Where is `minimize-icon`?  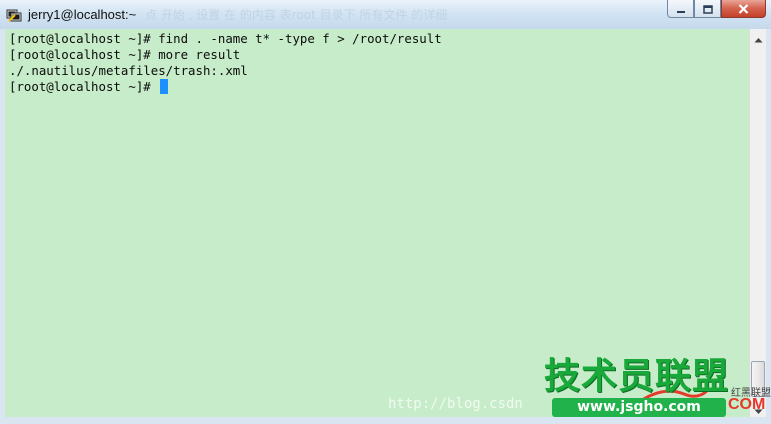
minimize-icon is located at coordinates (681, 9).